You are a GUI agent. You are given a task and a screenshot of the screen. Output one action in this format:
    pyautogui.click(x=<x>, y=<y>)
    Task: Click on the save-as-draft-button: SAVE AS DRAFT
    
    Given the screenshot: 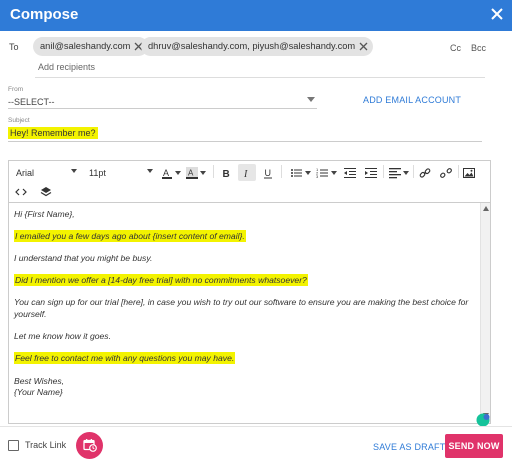 What is the action you would take?
    pyautogui.click(x=409, y=447)
    